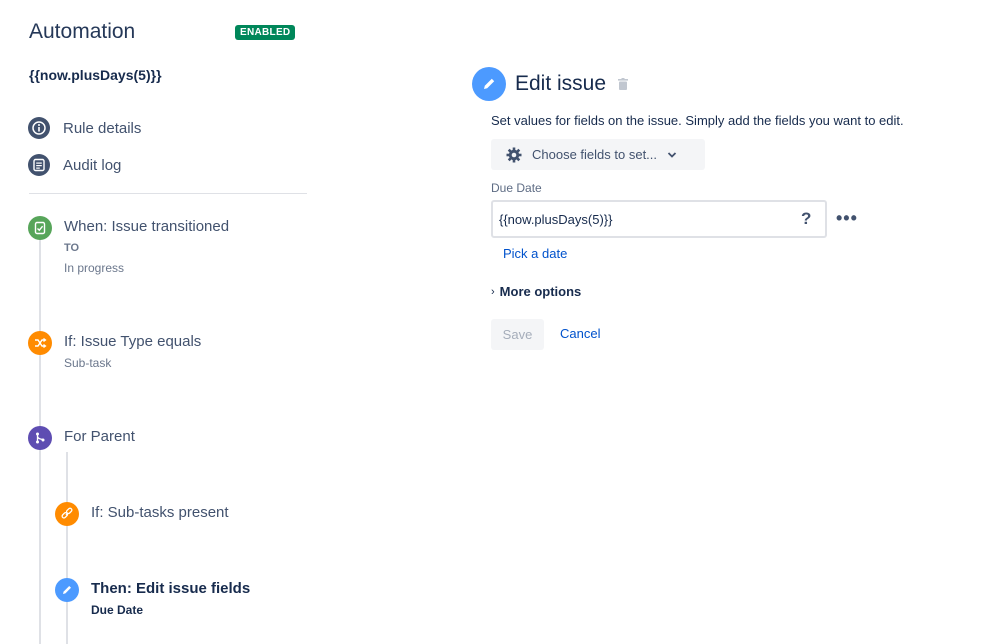  What do you see at coordinates (102, 128) in the screenshot?
I see `nav-rule-details-label: Rule details` at bounding box center [102, 128].